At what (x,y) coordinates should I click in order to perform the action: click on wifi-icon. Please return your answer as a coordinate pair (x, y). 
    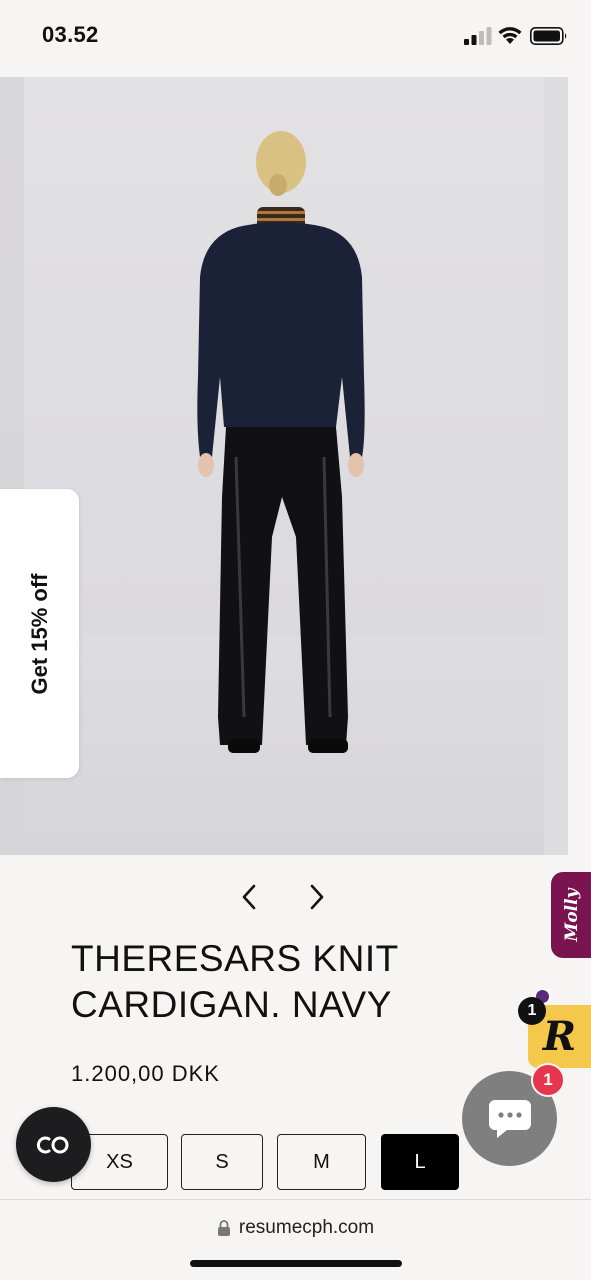
    Looking at the image, I should click on (510, 35).